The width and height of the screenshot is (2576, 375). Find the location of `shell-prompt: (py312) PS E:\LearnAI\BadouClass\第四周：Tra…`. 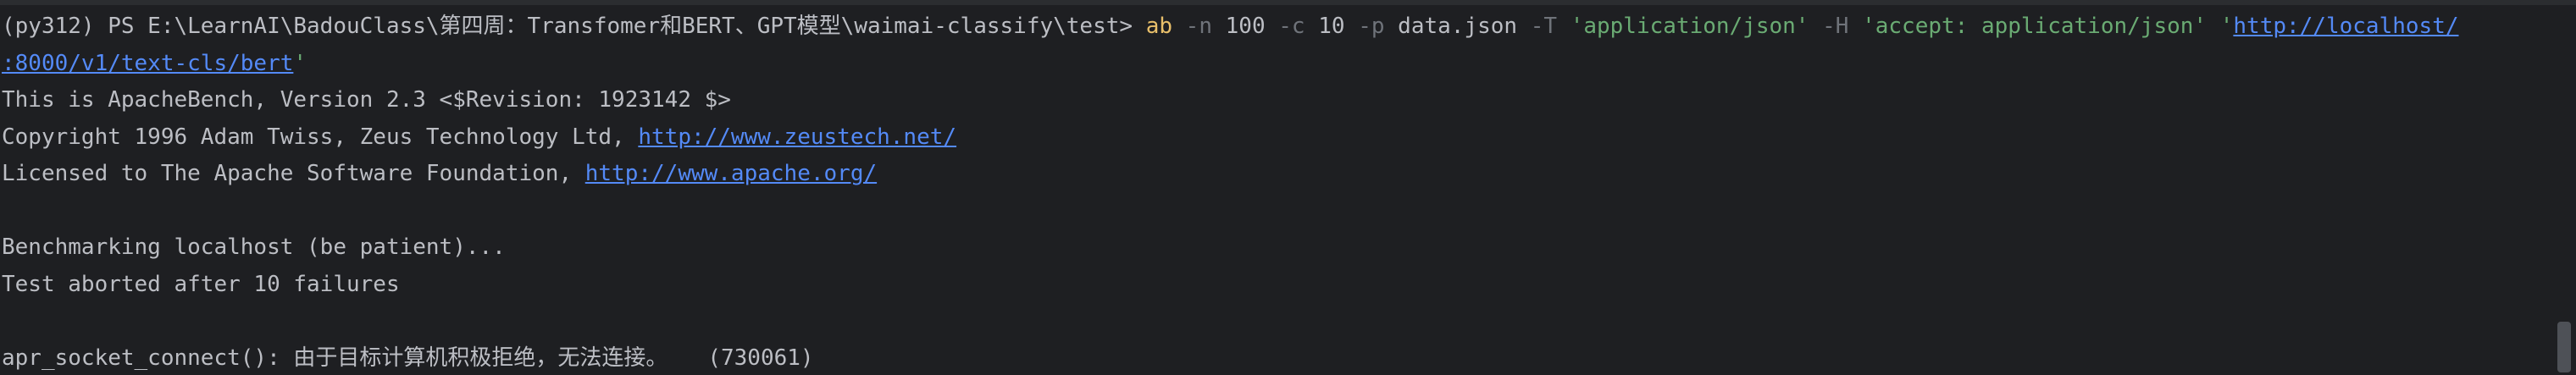

shell-prompt: (py312) PS E:\LearnAI\BadouClass\第四周：Tra… is located at coordinates (574, 26).